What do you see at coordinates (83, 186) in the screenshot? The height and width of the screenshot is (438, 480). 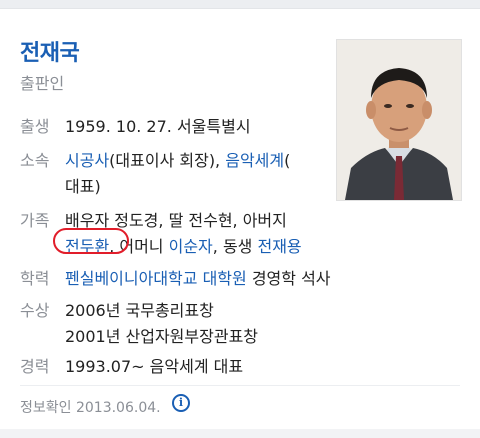 I see `row-value: 대표)` at bounding box center [83, 186].